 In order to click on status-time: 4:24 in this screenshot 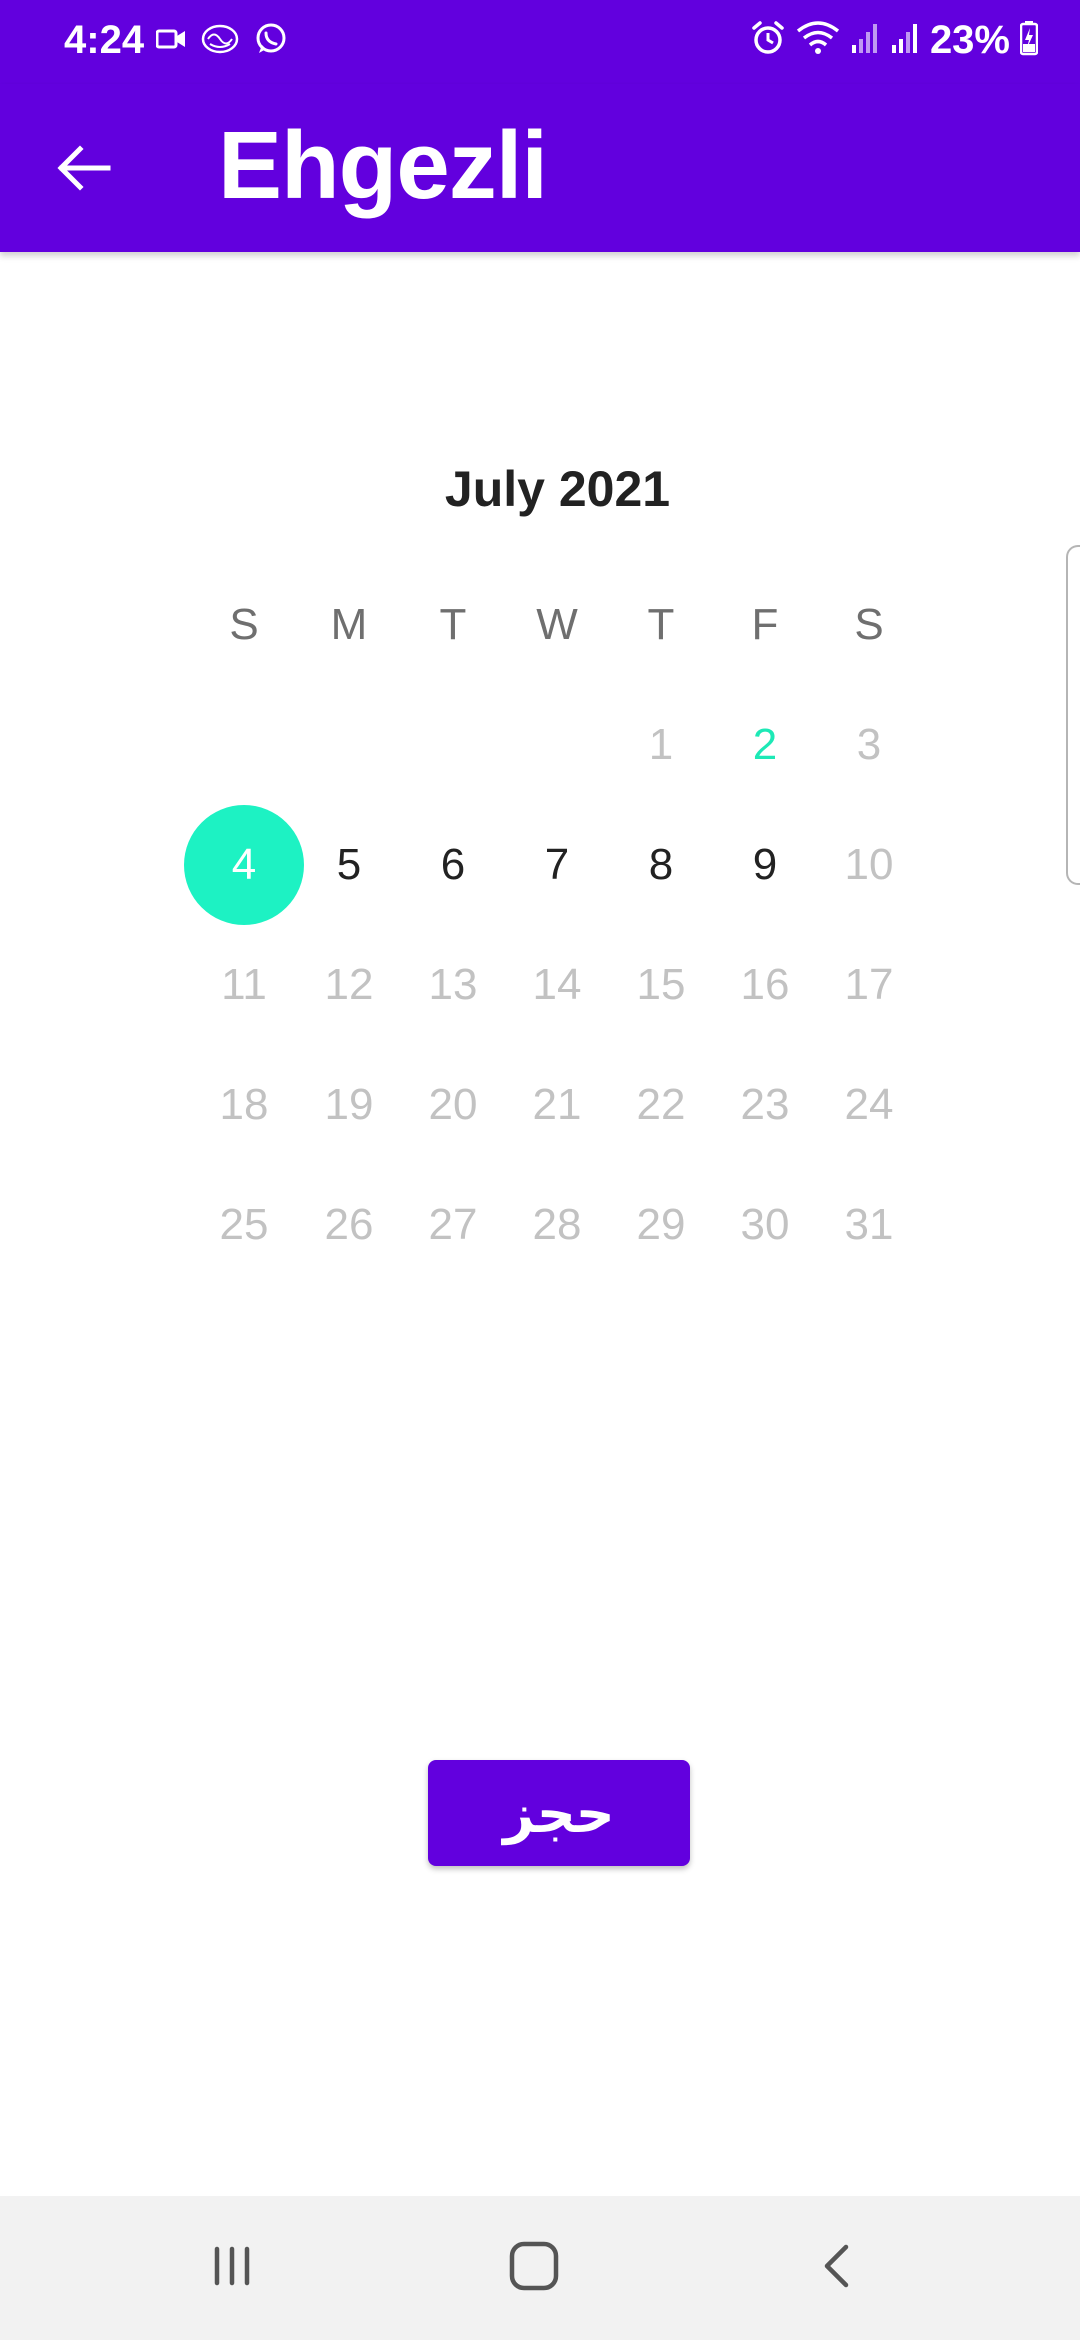, I will do `click(104, 40)`.